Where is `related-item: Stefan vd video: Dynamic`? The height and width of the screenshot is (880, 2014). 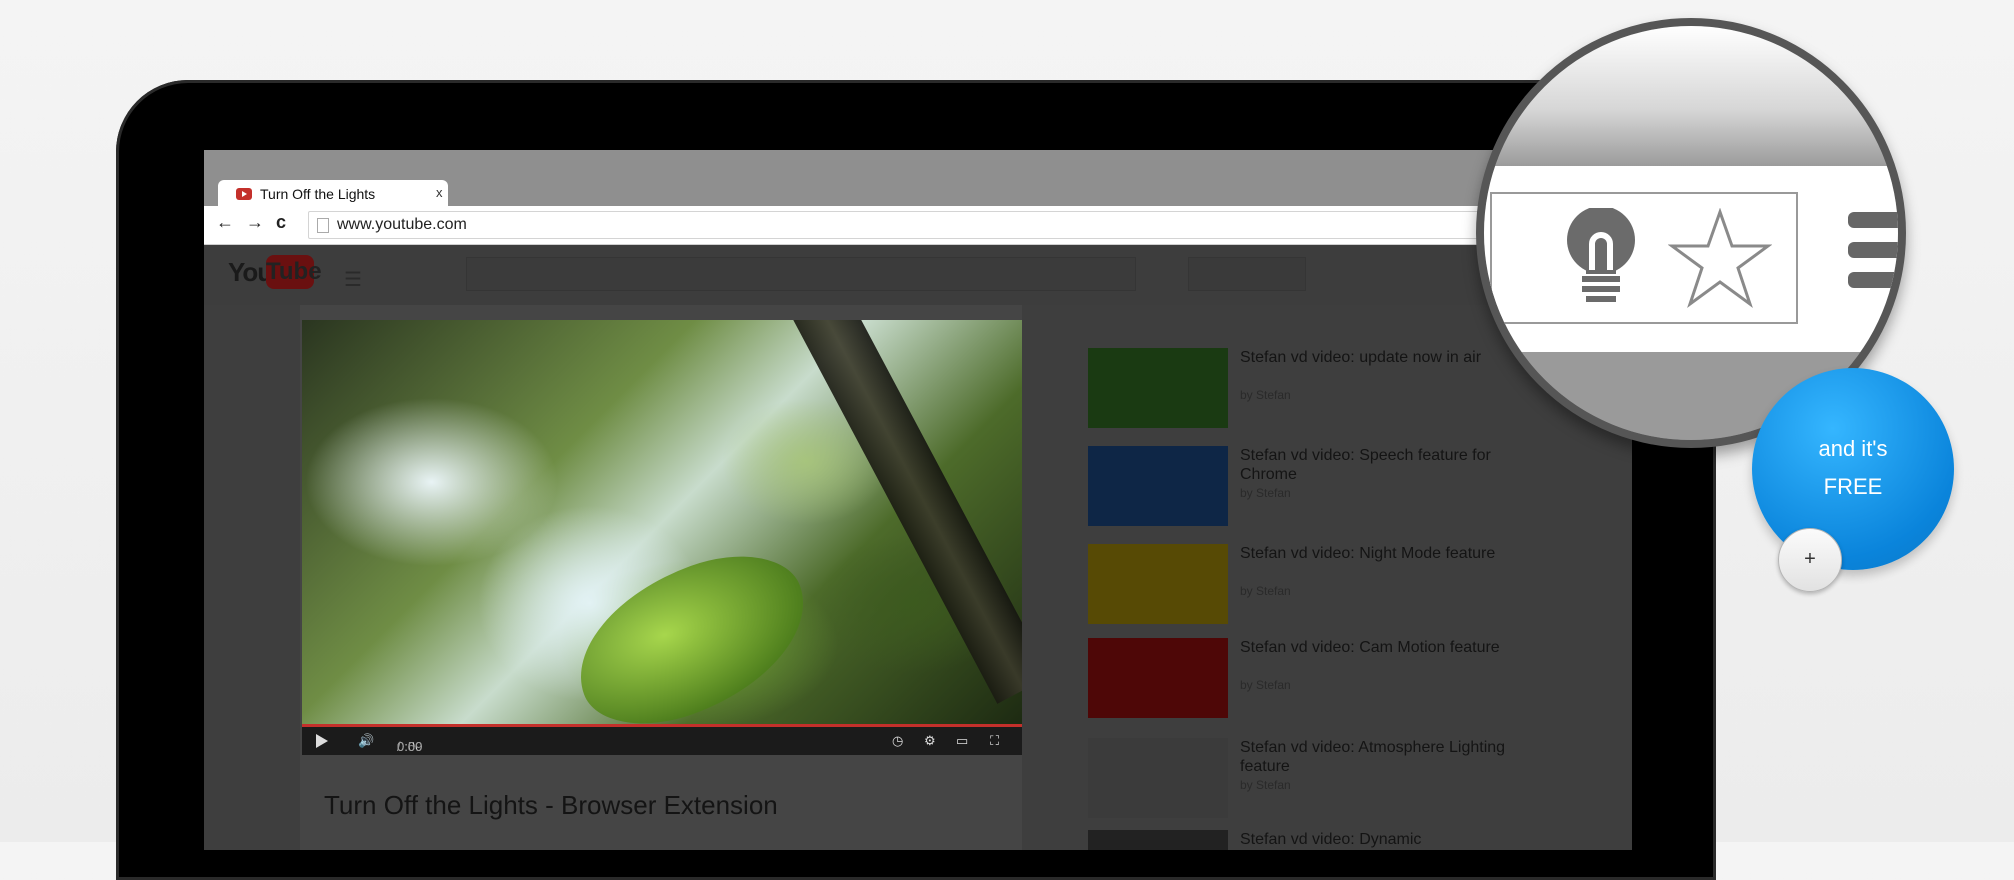 related-item: Stefan vd video: Dynamic is located at coordinates (1308, 840).